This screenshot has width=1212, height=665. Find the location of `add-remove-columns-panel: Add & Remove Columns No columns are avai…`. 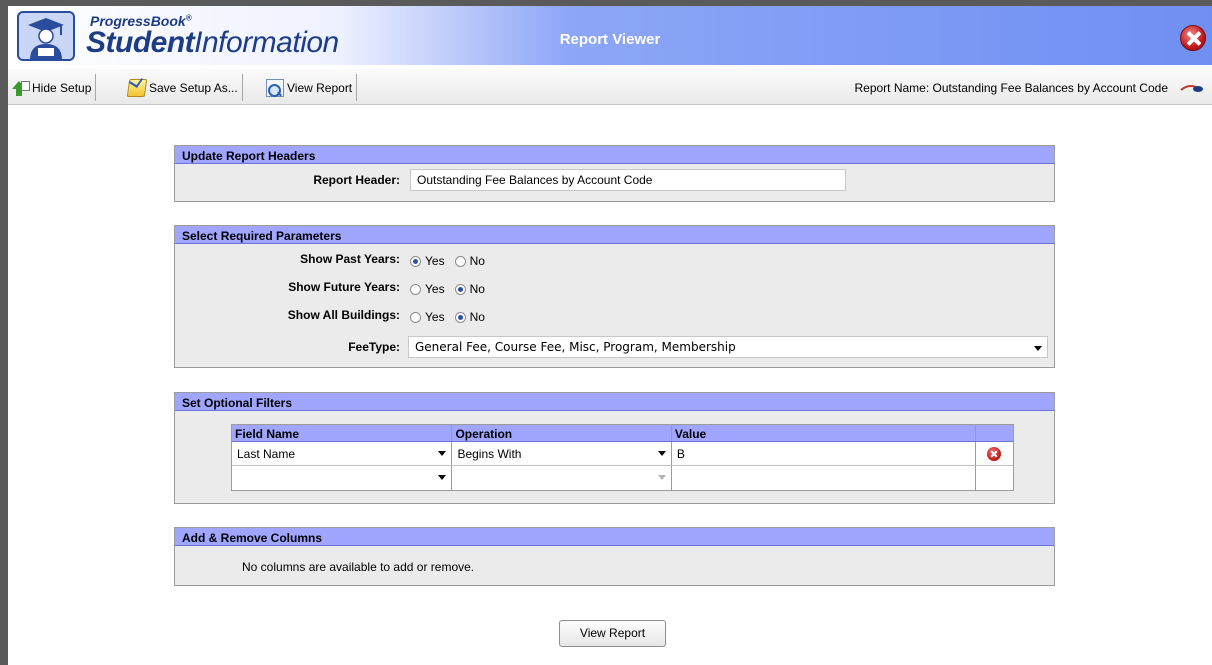

add-remove-columns-panel: Add & Remove Columns No columns are avai… is located at coordinates (614, 556).